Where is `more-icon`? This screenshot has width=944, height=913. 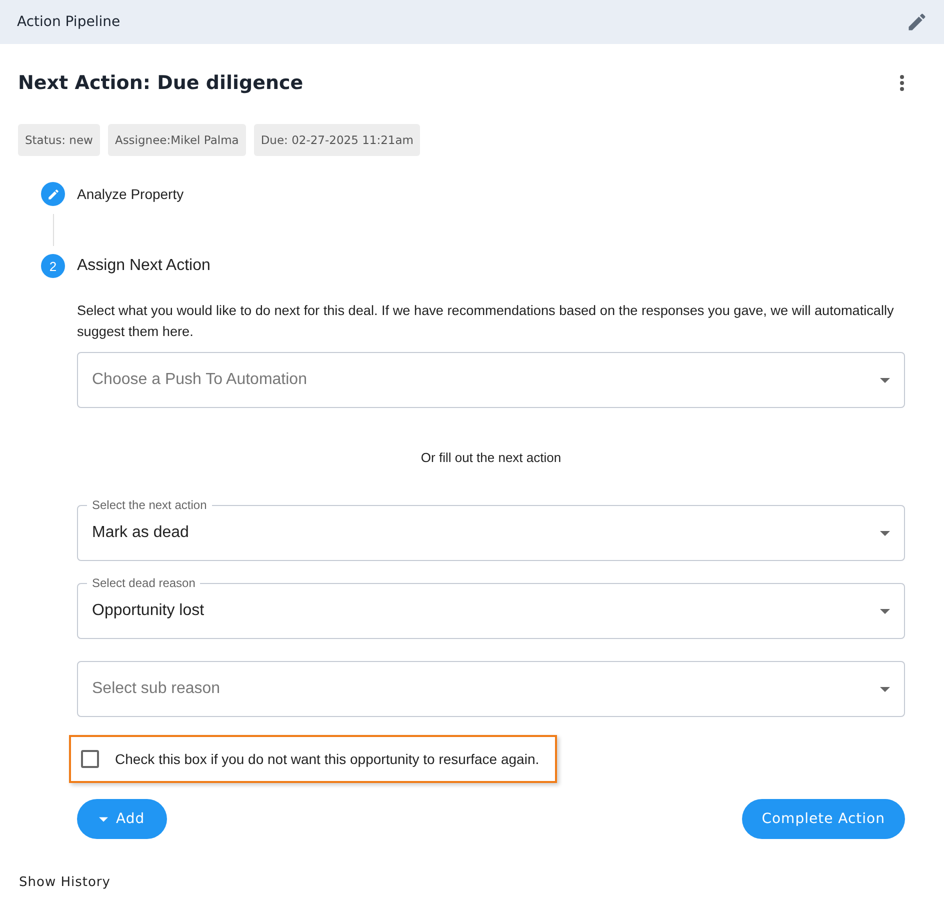
more-icon is located at coordinates (902, 83).